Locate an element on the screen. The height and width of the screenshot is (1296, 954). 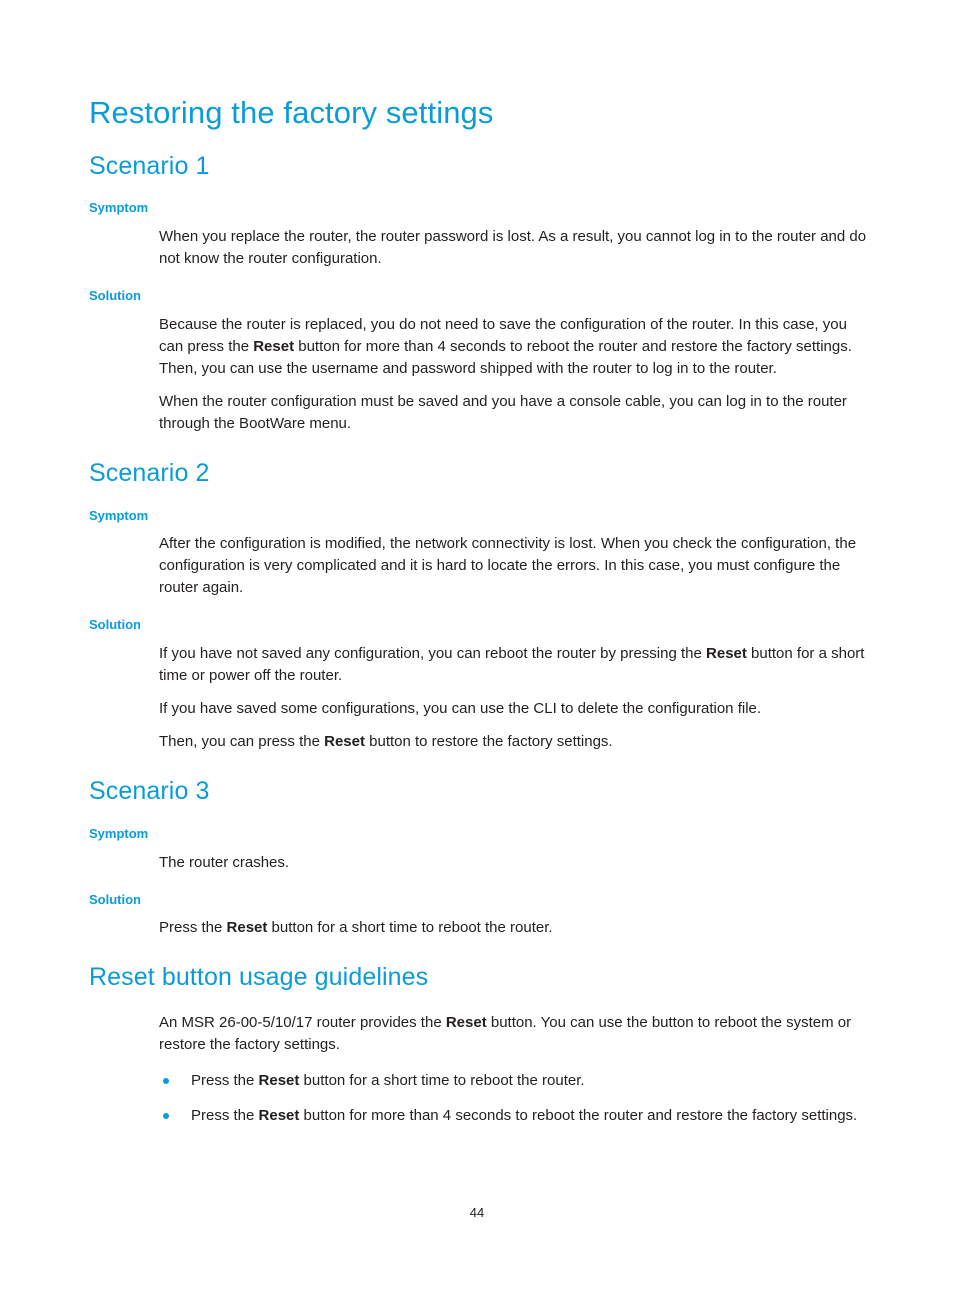
text-fragment: An MSR 26-00-5/10/17 router provides the is located at coordinates (302, 1022).